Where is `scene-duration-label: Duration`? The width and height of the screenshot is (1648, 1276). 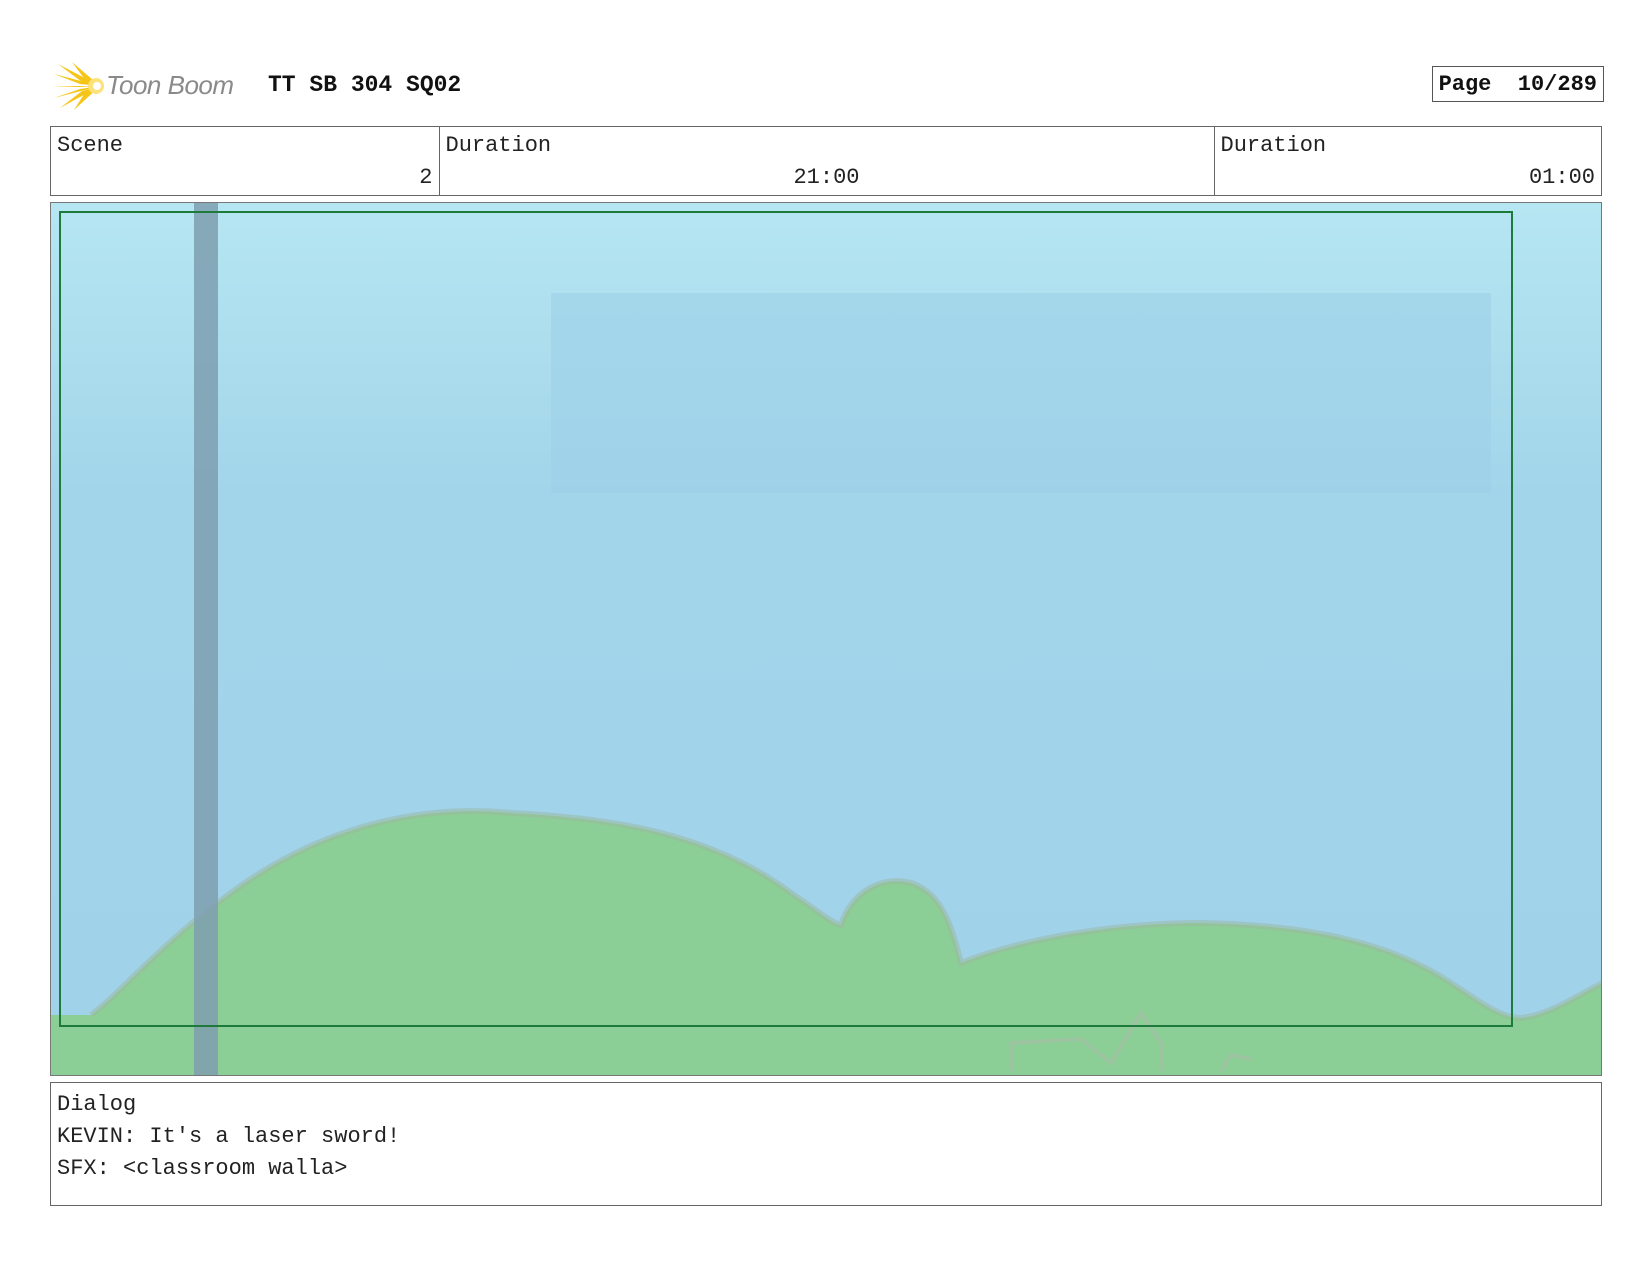
scene-duration-label: Duration is located at coordinates (498, 145).